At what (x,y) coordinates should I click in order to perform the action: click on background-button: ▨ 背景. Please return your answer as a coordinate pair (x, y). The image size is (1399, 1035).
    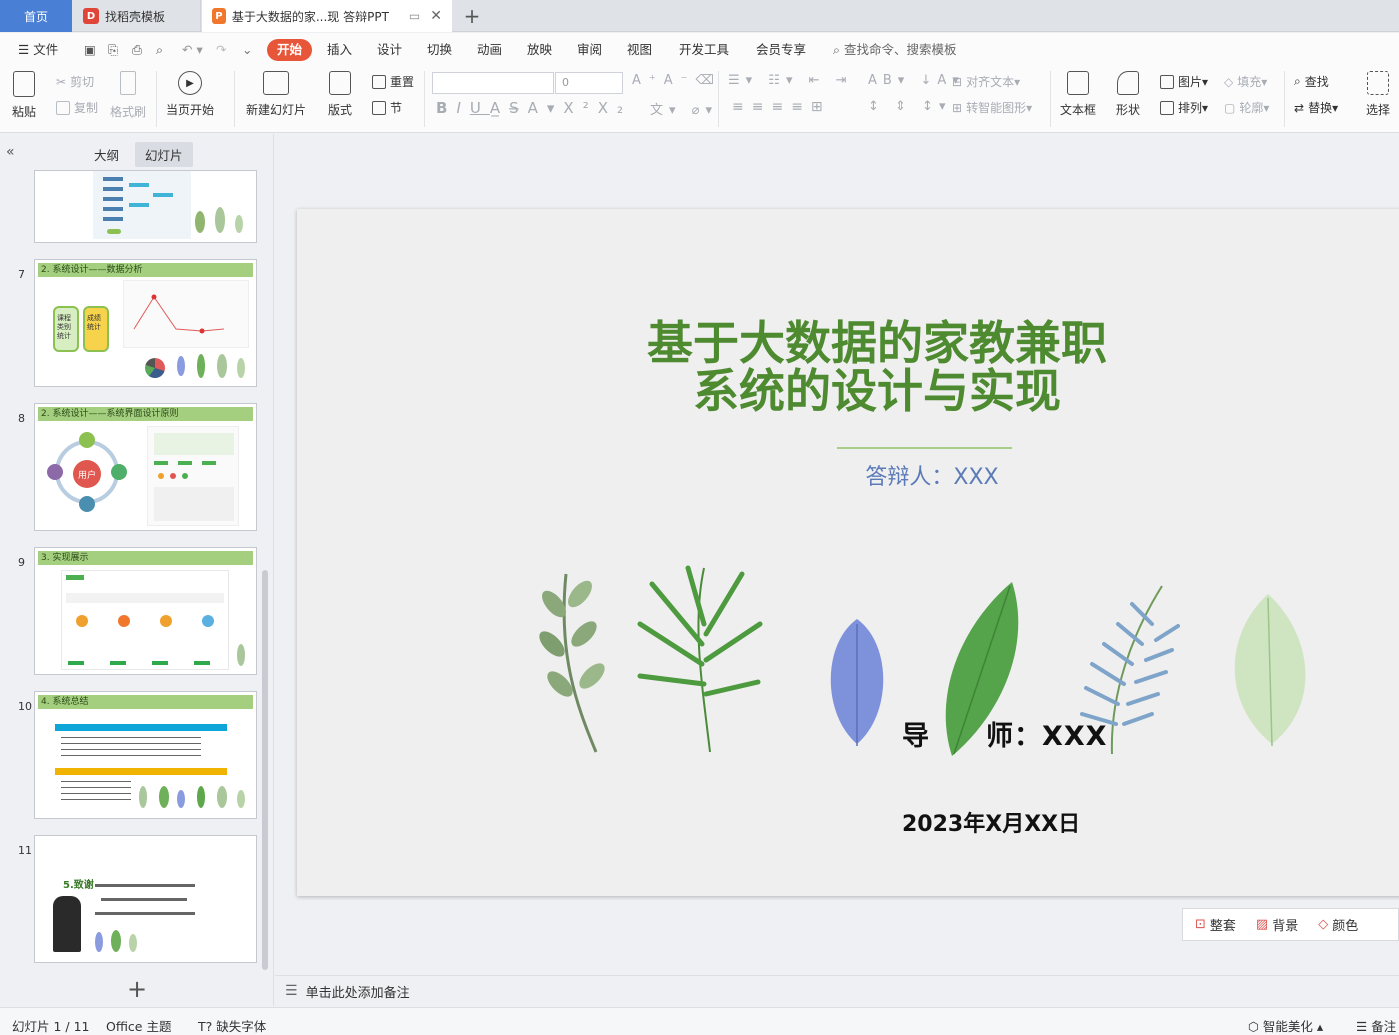
    Looking at the image, I should click on (1277, 924).